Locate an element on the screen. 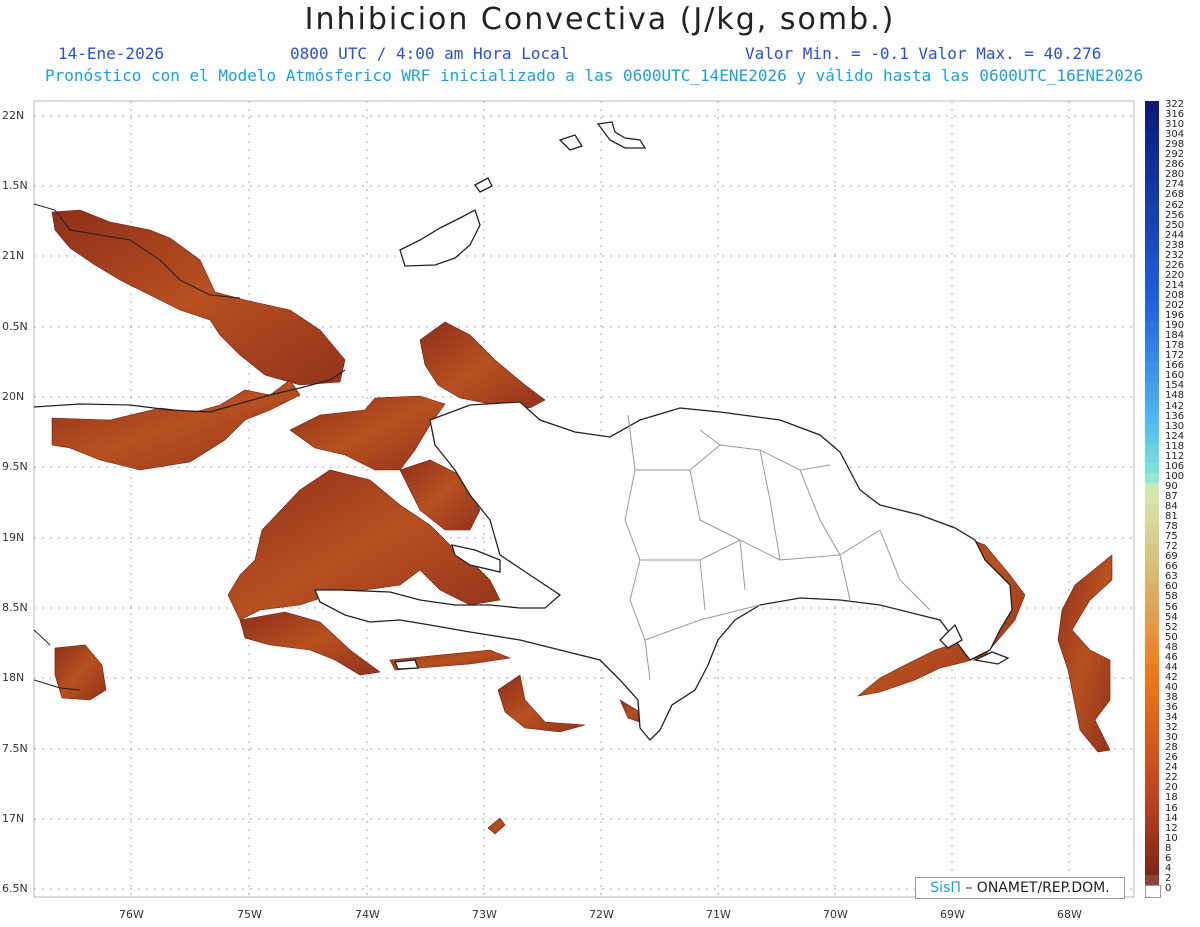 The width and height of the screenshot is (1200, 927). lat-label: 19N is located at coordinates (13, 537).